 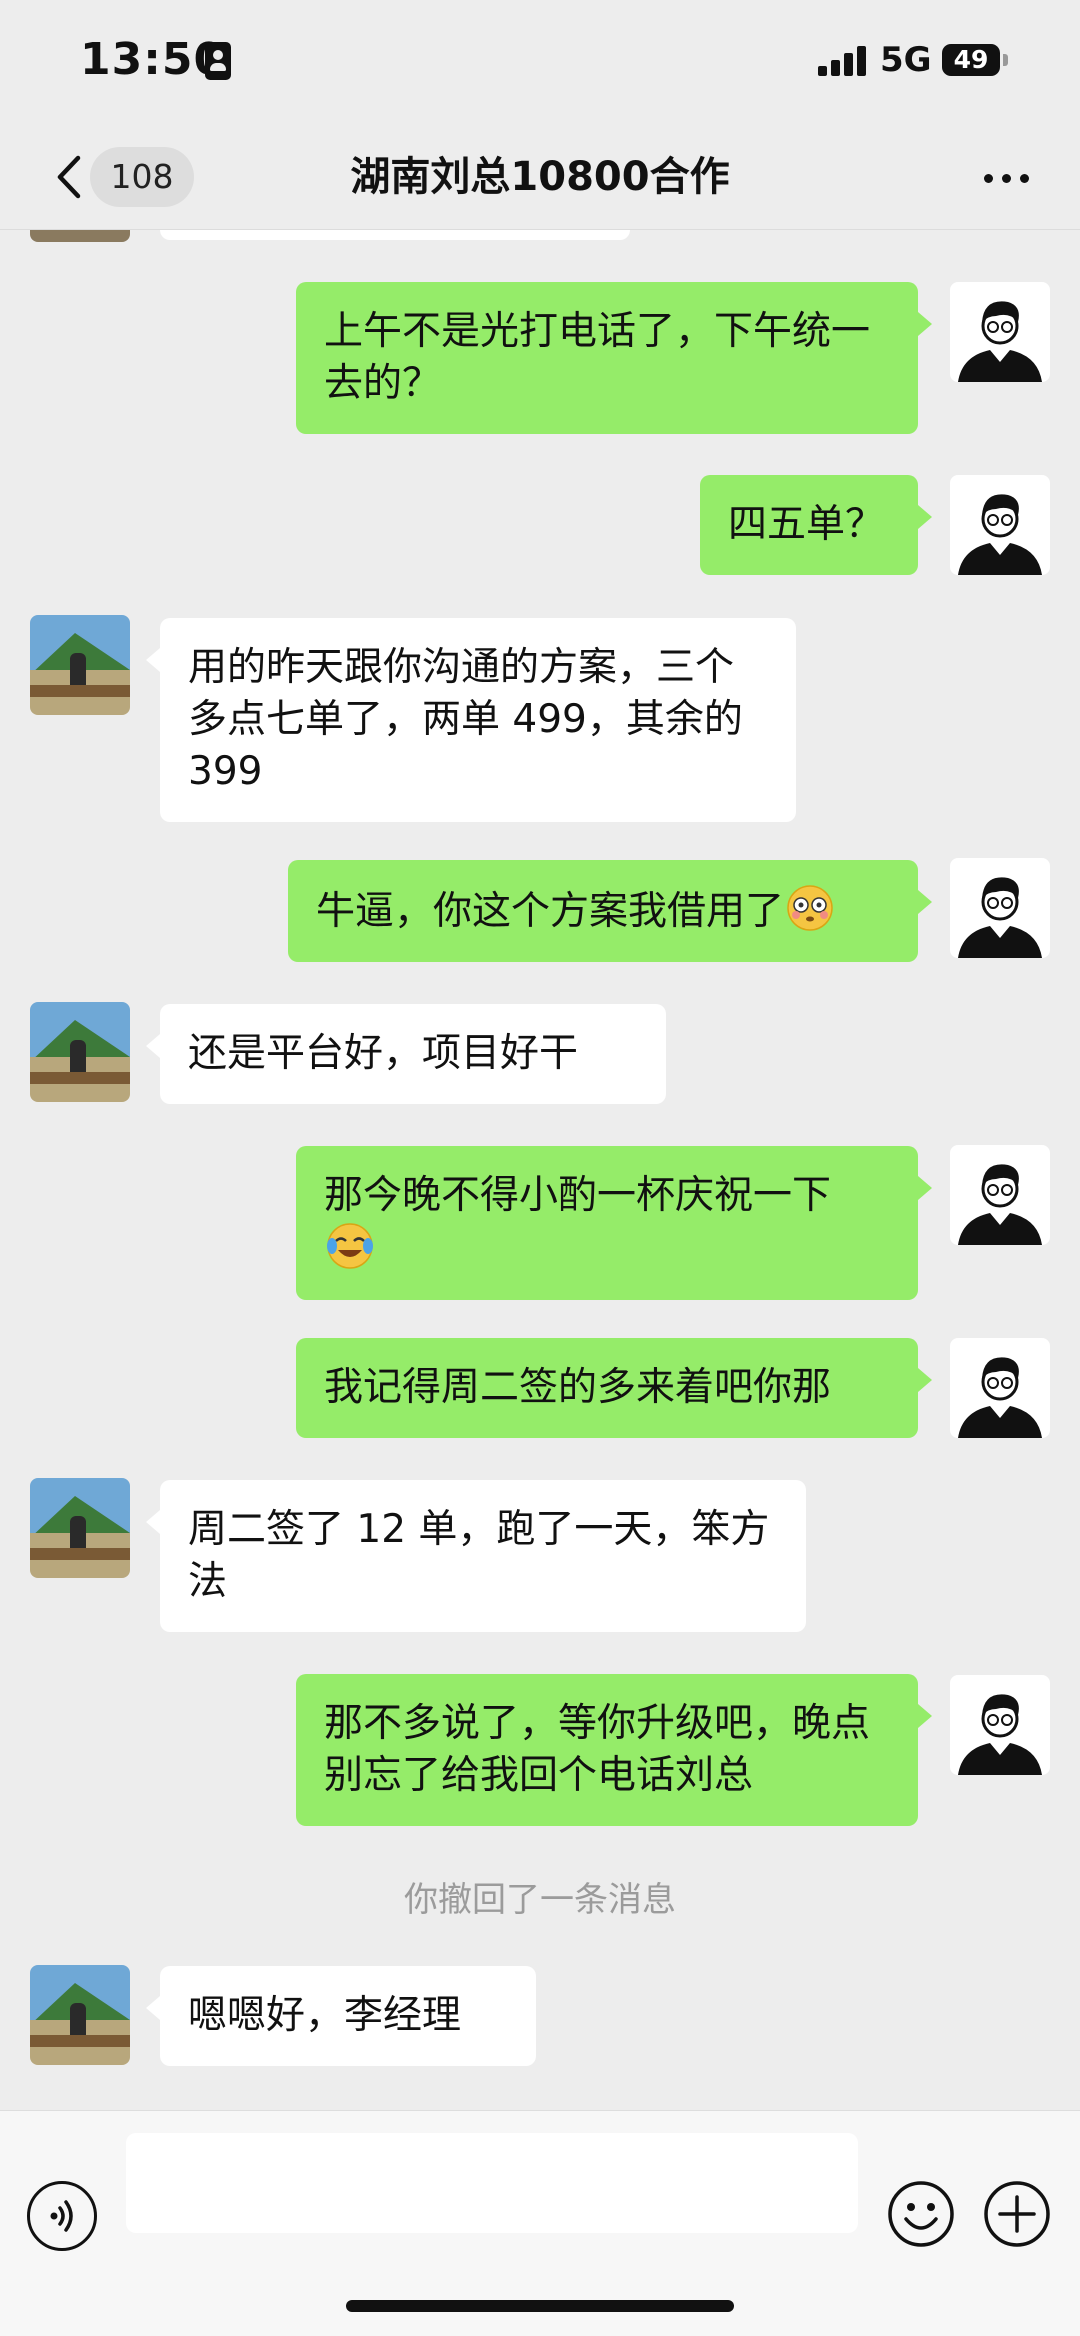 I want to click on battery-icon: 49, so click(x=971, y=60).